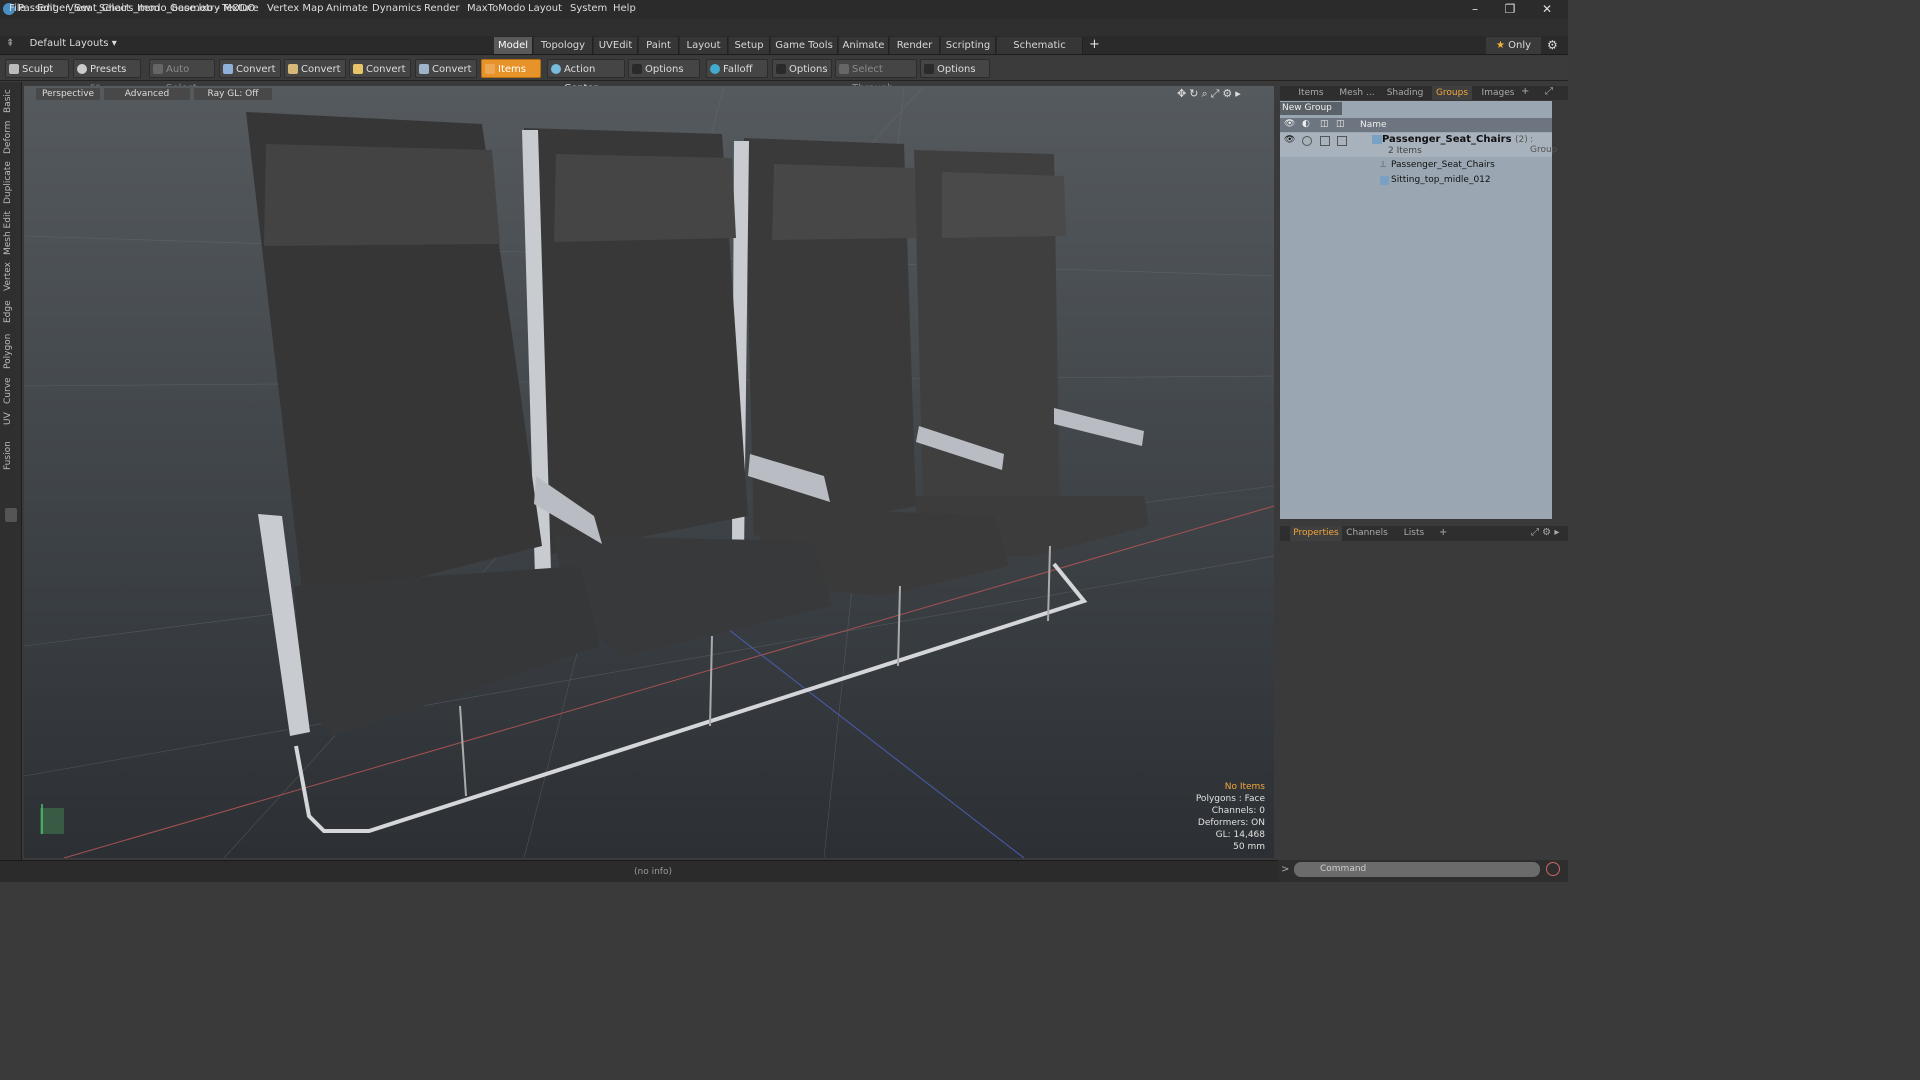 The height and width of the screenshot is (1080, 1920). I want to click on items-mode-button: Items, so click(511, 68).